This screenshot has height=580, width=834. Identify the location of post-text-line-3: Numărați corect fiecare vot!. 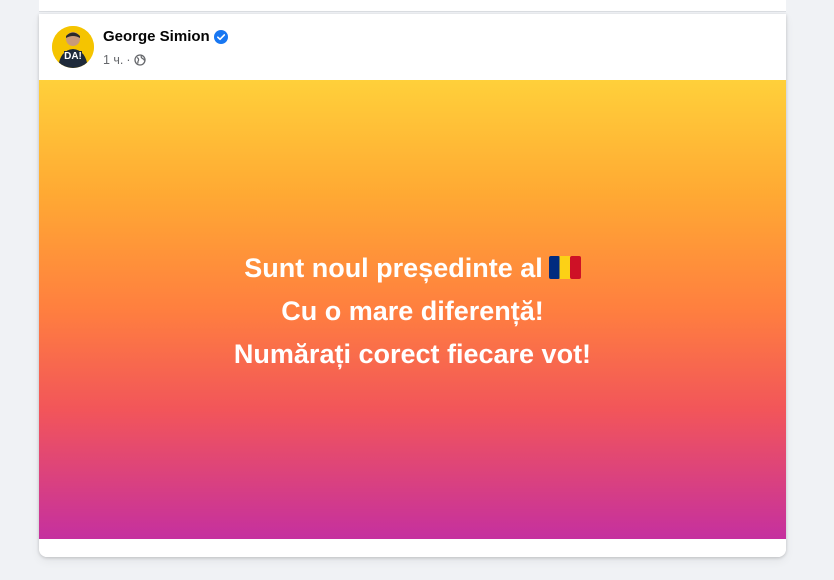
(412, 354).